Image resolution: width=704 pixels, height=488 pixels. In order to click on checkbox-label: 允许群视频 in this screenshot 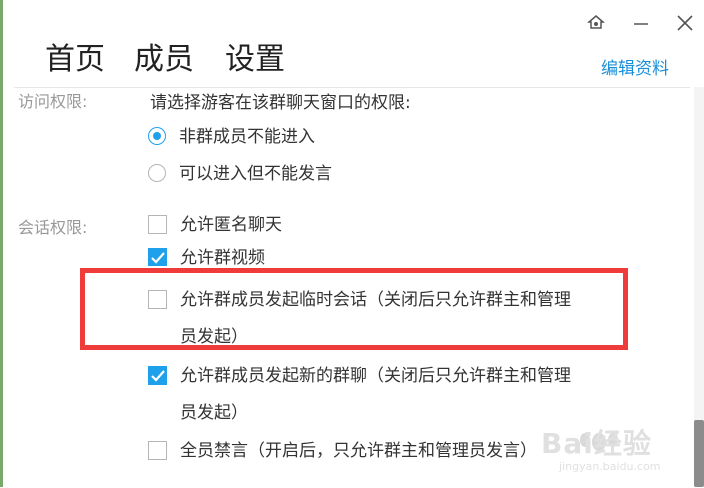, I will do `click(222, 257)`.